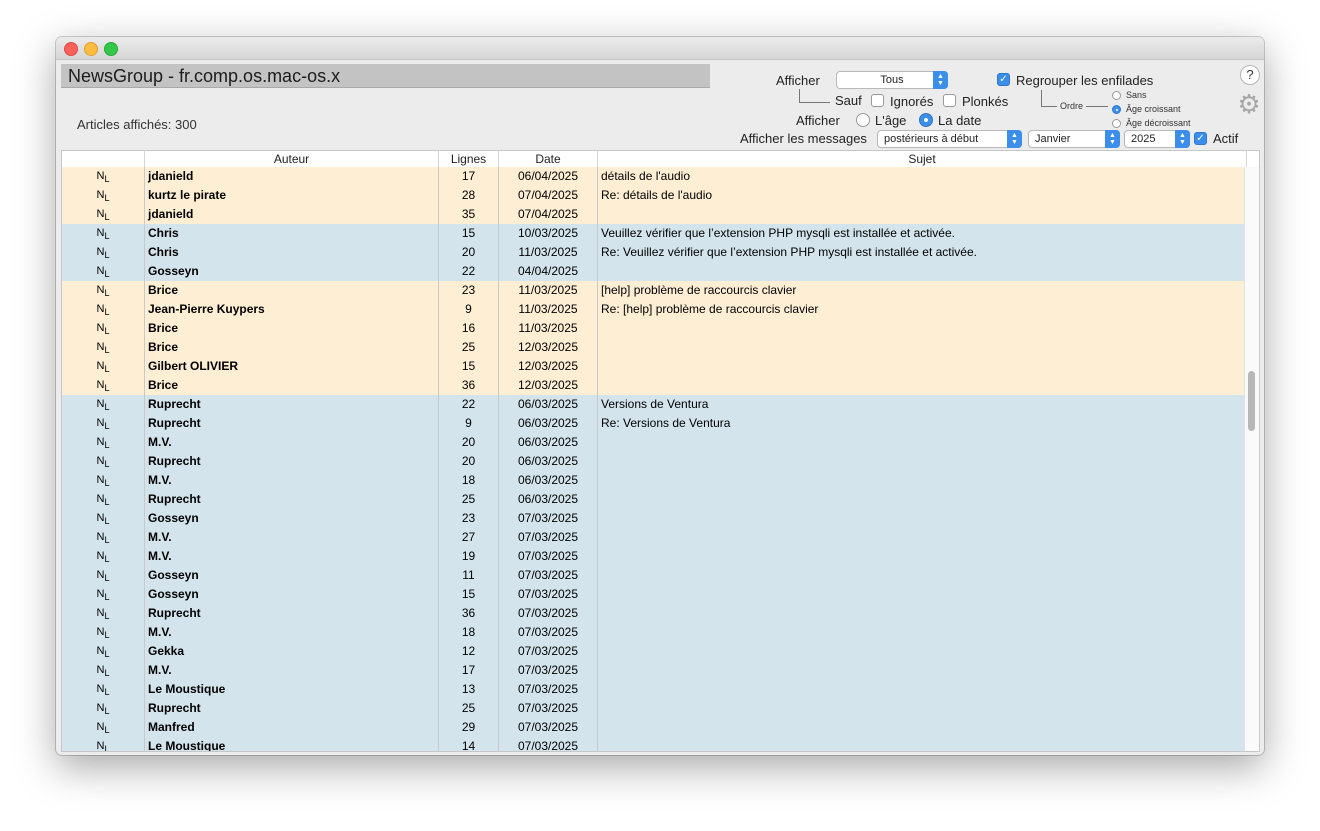 Image resolution: width=1320 pixels, height=831 pixels. What do you see at coordinates (468, 404) in the screenshot?
I see `lines-cell: 22` at bounding box center [468, 404].